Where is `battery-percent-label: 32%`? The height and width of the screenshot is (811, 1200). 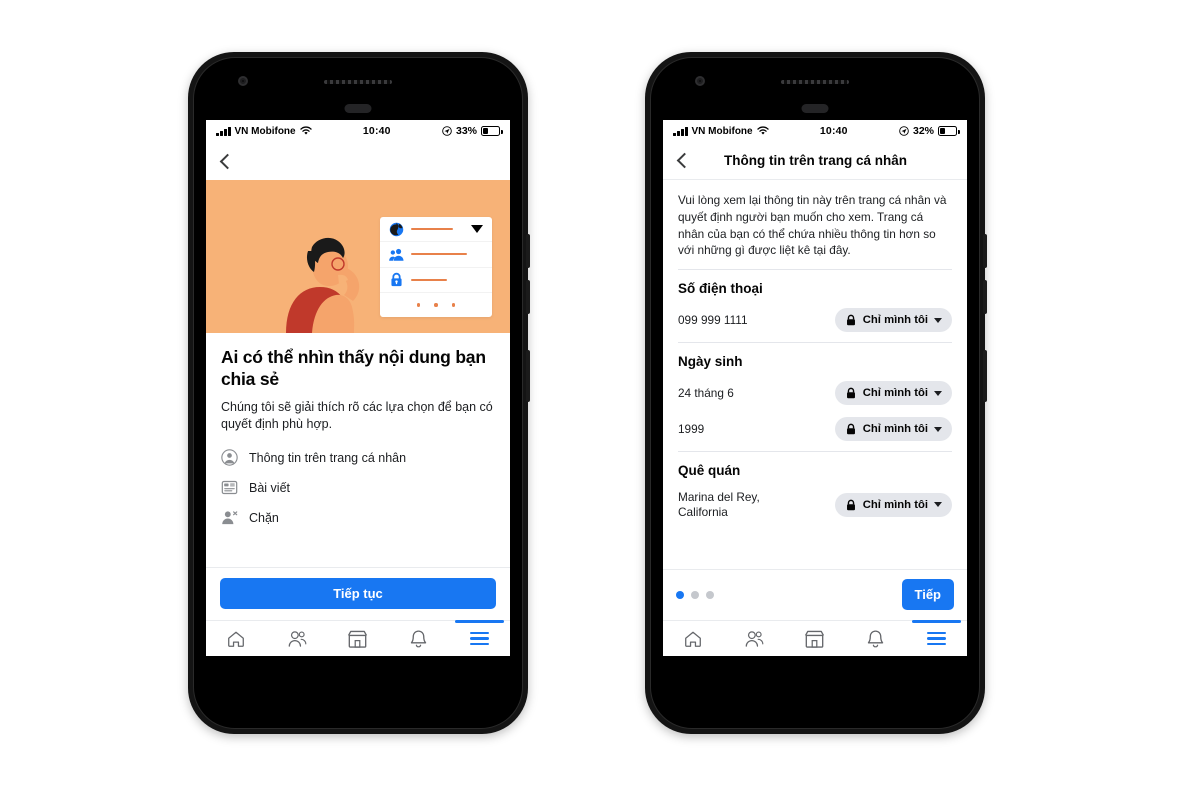 battery-percent-label: 32% is located at coordinates (923, 131).